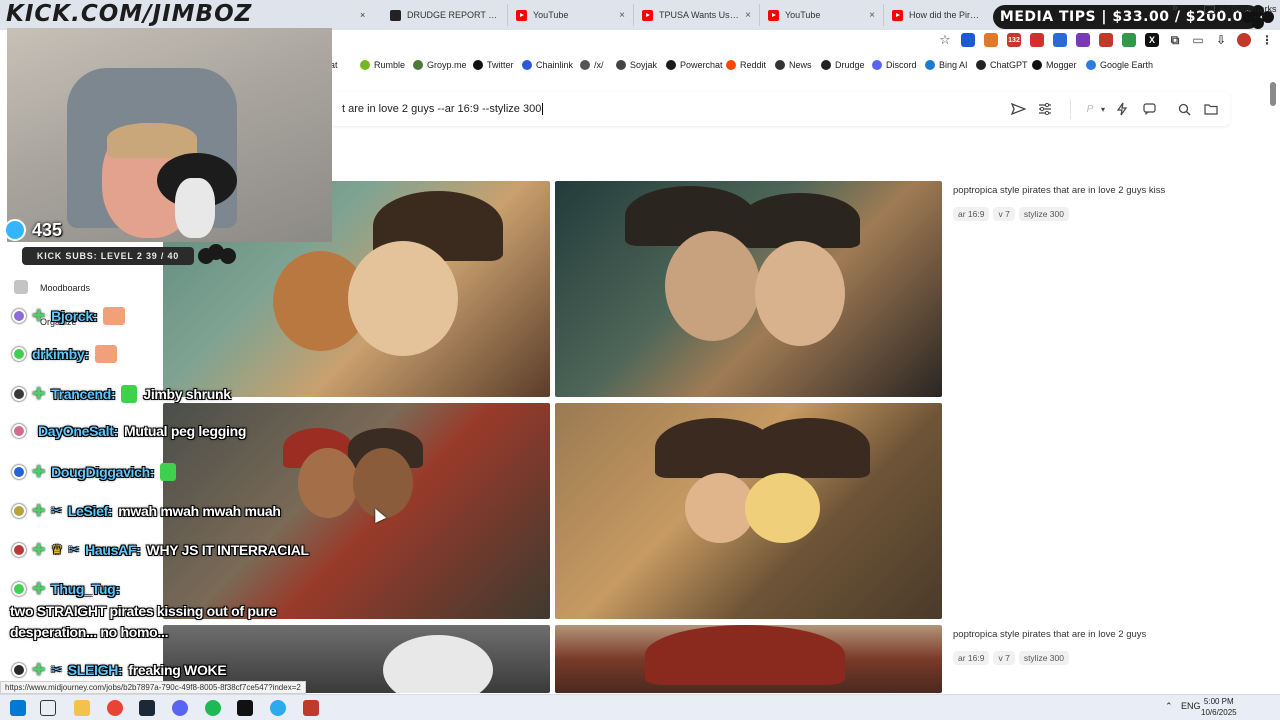  What do you see at coordinates (185, 431) in the screenshot?
I see `chat-text: Mutual peg legging` at bounding box center [185, 431].